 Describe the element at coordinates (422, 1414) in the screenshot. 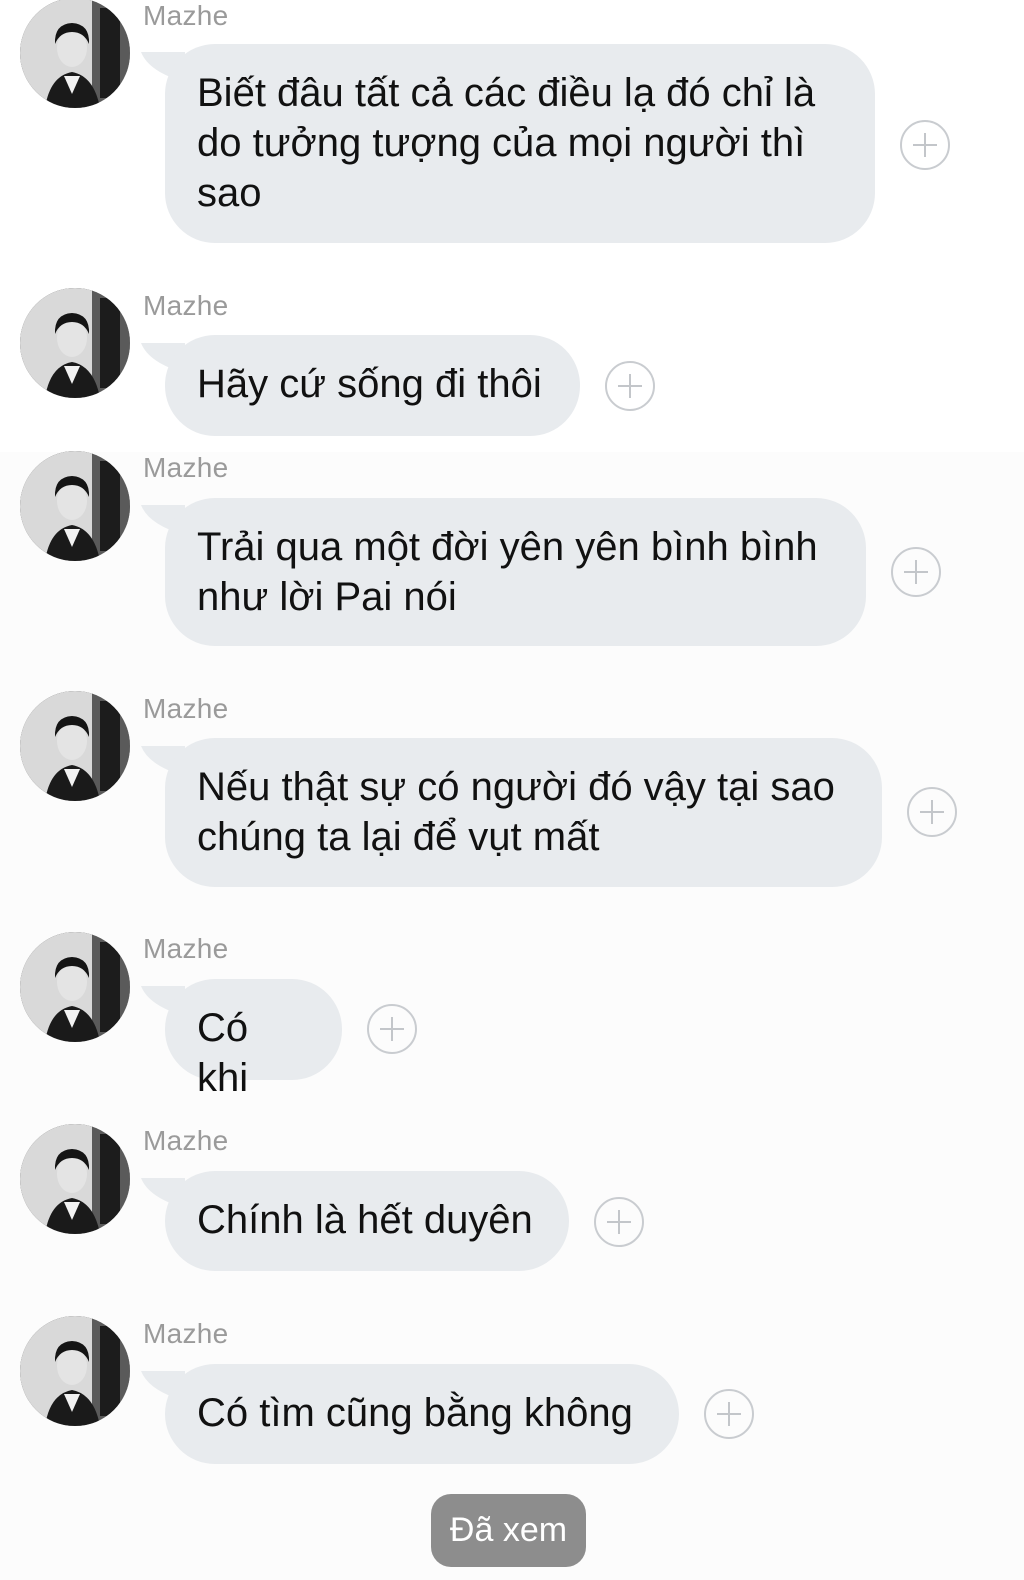

I see `message-bubble: Có tìm cũng bằng không` at that location.